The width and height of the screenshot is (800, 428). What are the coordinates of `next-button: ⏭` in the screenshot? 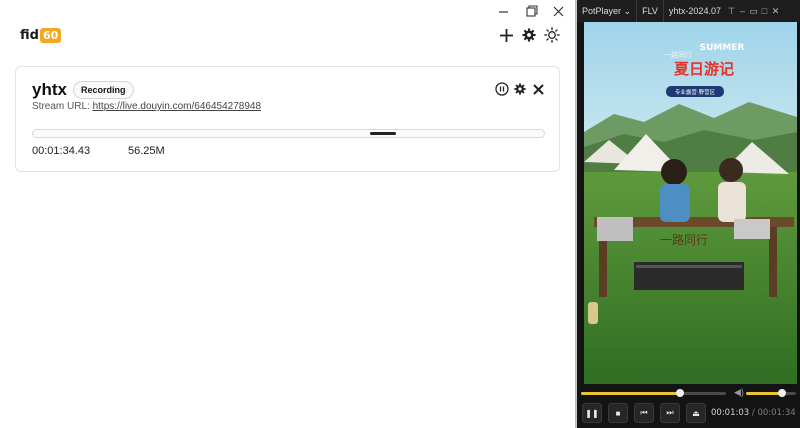 It's located at (670, 413).